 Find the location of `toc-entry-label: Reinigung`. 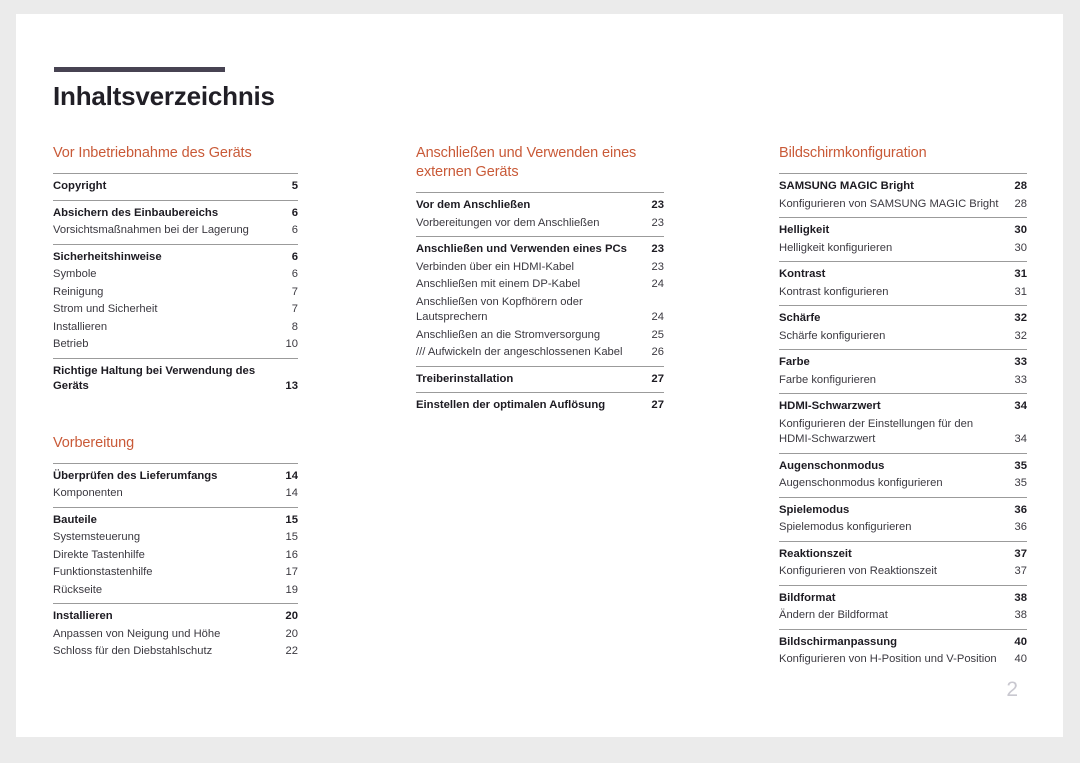

toc-entry-label: Reinigung is located at coordinates (78, 291).